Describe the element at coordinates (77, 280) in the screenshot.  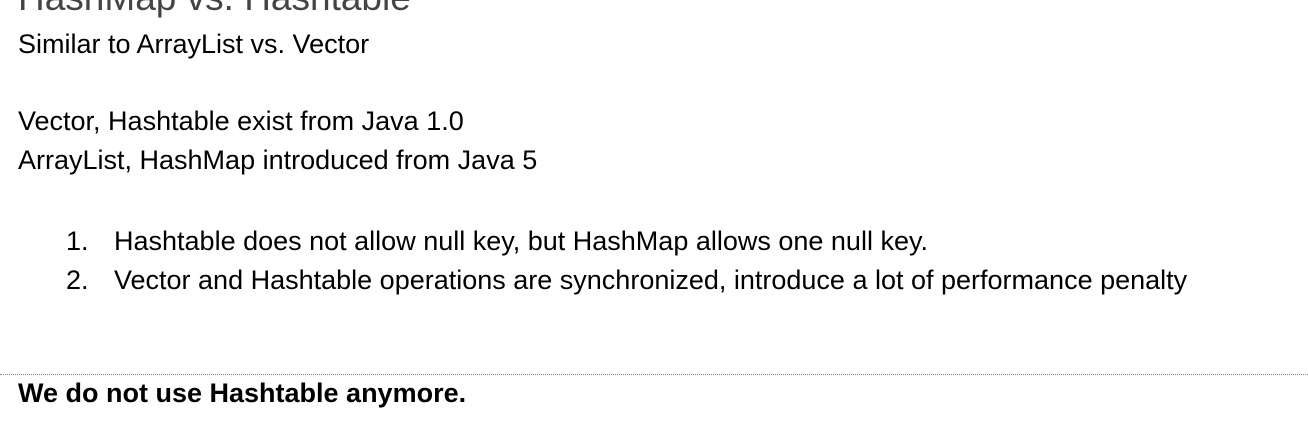
I see `list-item-number: 2.` at that location.